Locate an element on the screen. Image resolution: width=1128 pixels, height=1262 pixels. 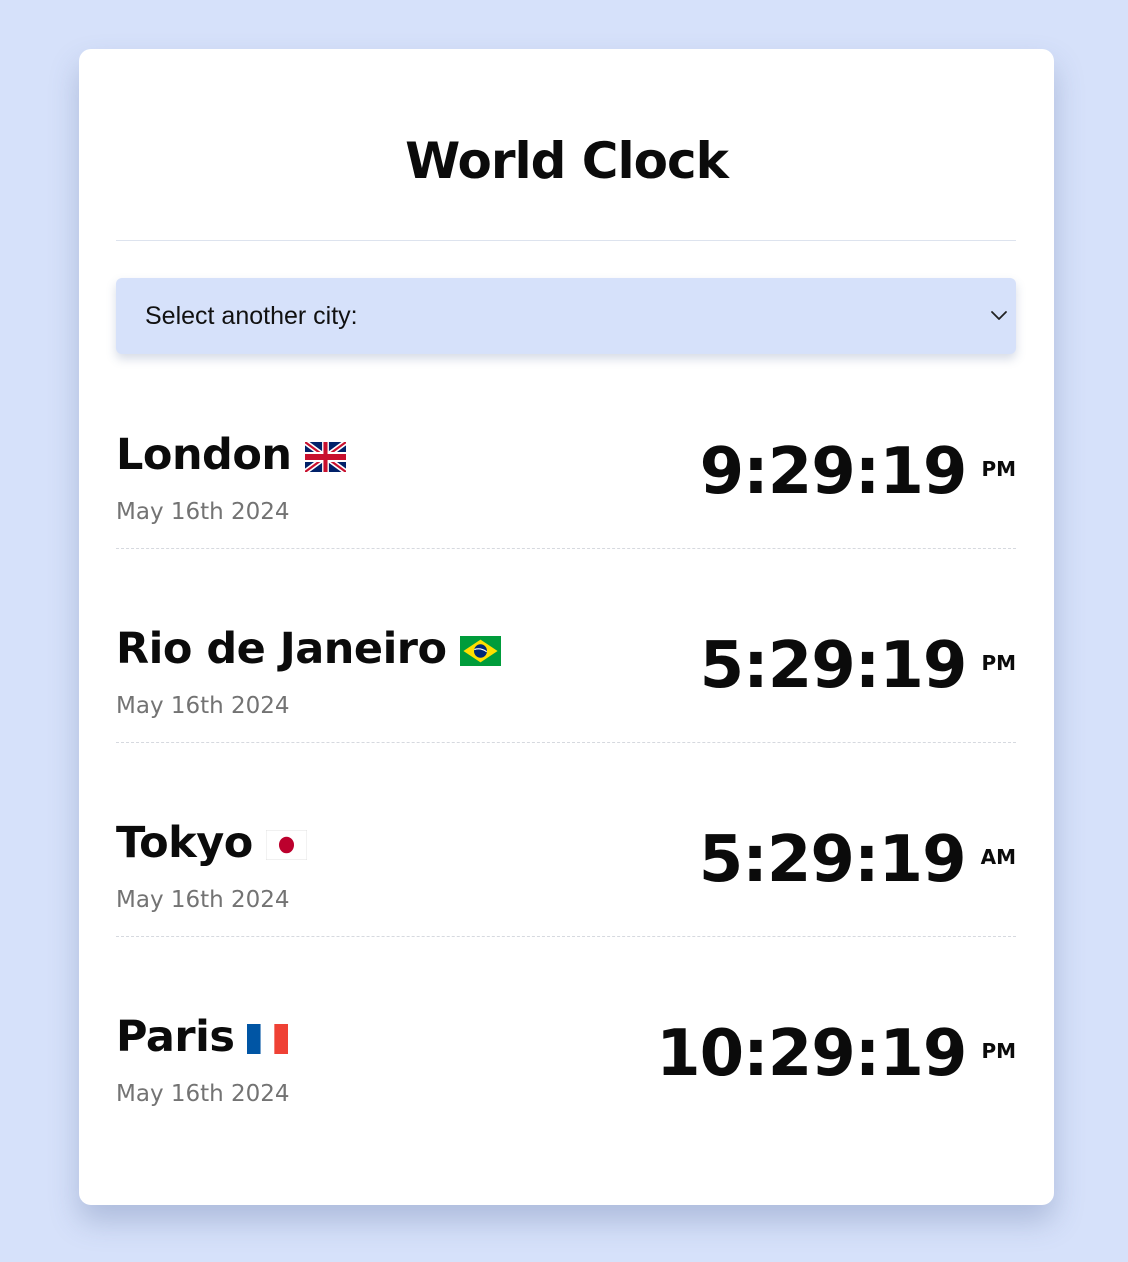
city-time: 9:29:19 is located at coordinates (833, 472).